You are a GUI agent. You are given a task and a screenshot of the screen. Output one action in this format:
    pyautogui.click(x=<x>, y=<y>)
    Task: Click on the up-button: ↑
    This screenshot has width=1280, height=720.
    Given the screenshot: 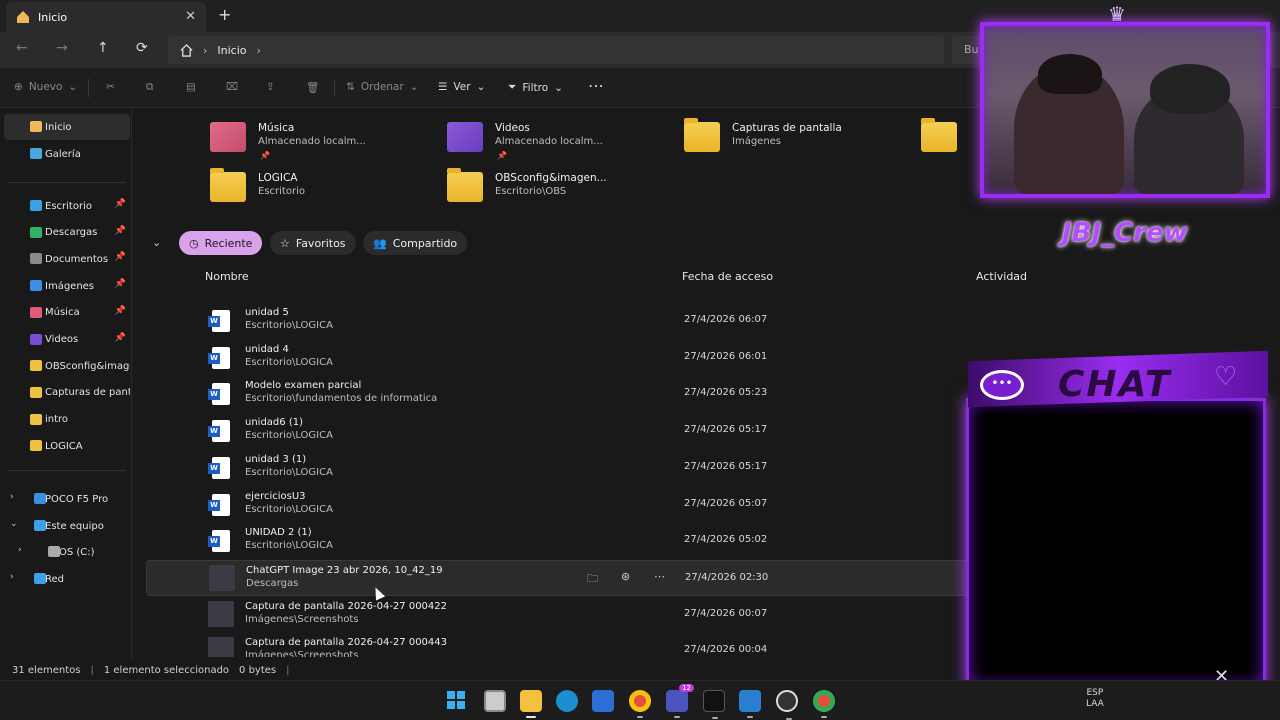 What is the action you would take?
    pyautogui.click(x=103, y=48)
    